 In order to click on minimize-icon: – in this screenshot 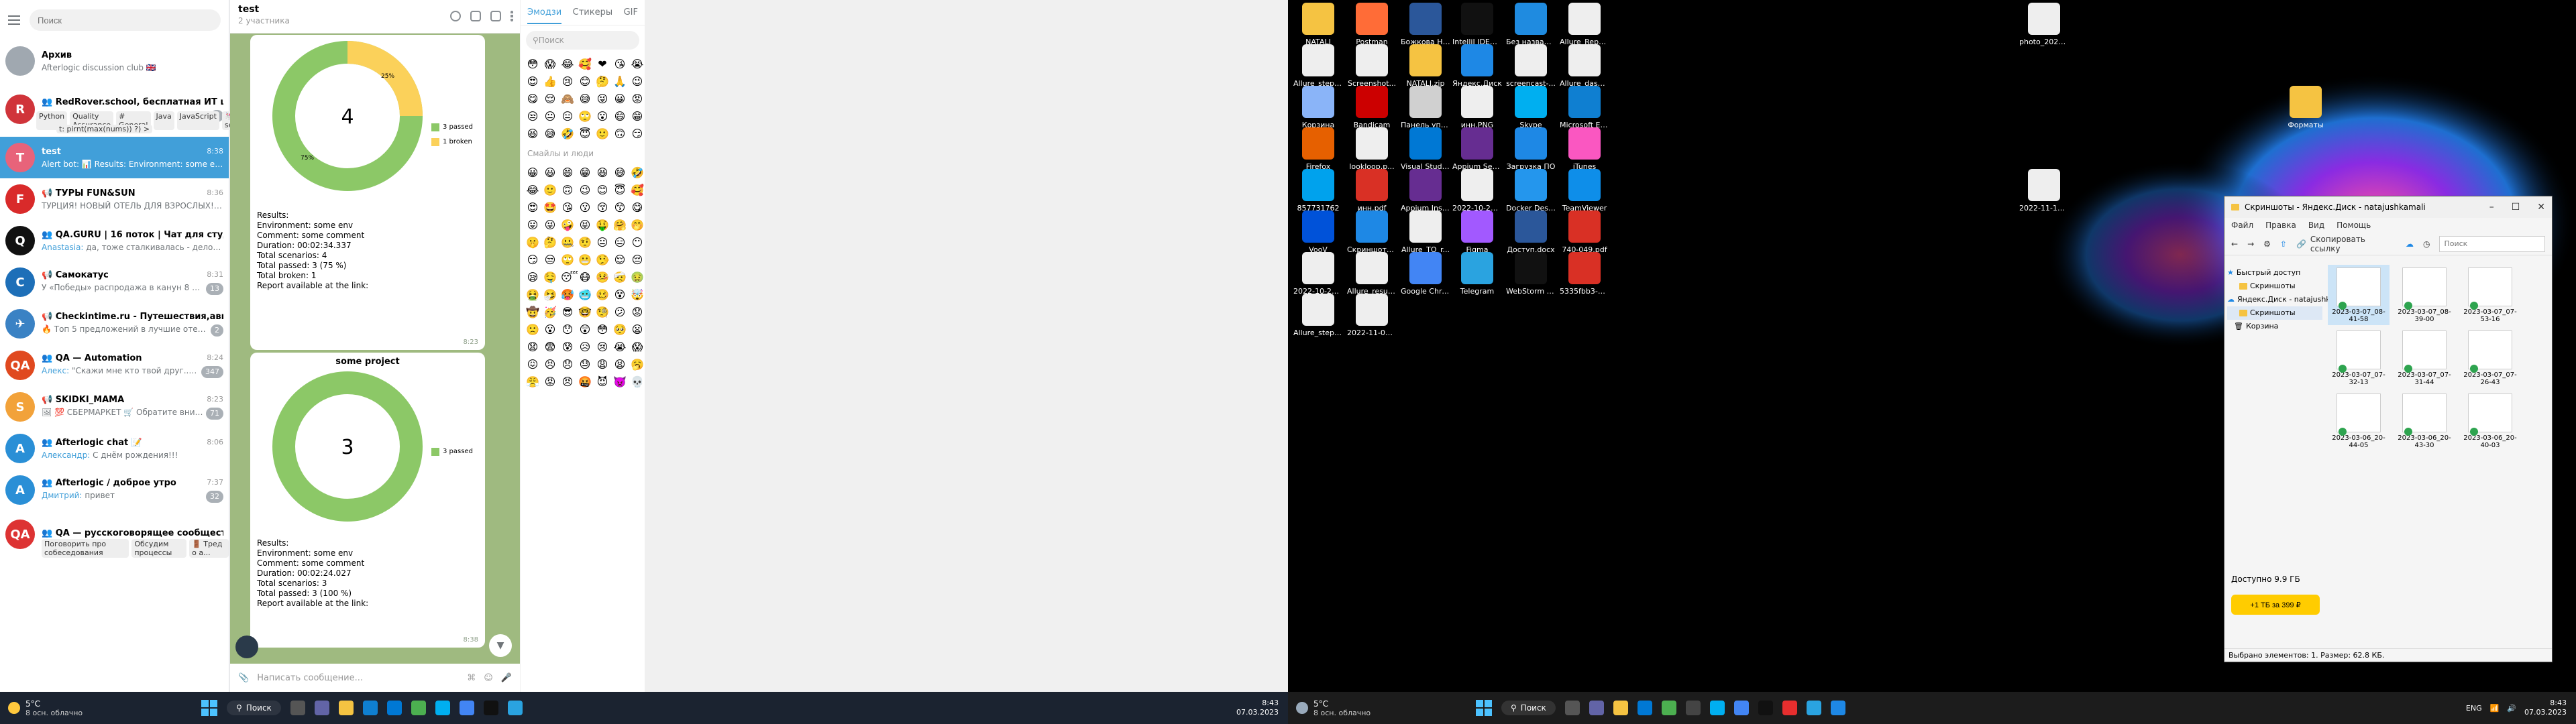, I will do `click(2491, 207)`.